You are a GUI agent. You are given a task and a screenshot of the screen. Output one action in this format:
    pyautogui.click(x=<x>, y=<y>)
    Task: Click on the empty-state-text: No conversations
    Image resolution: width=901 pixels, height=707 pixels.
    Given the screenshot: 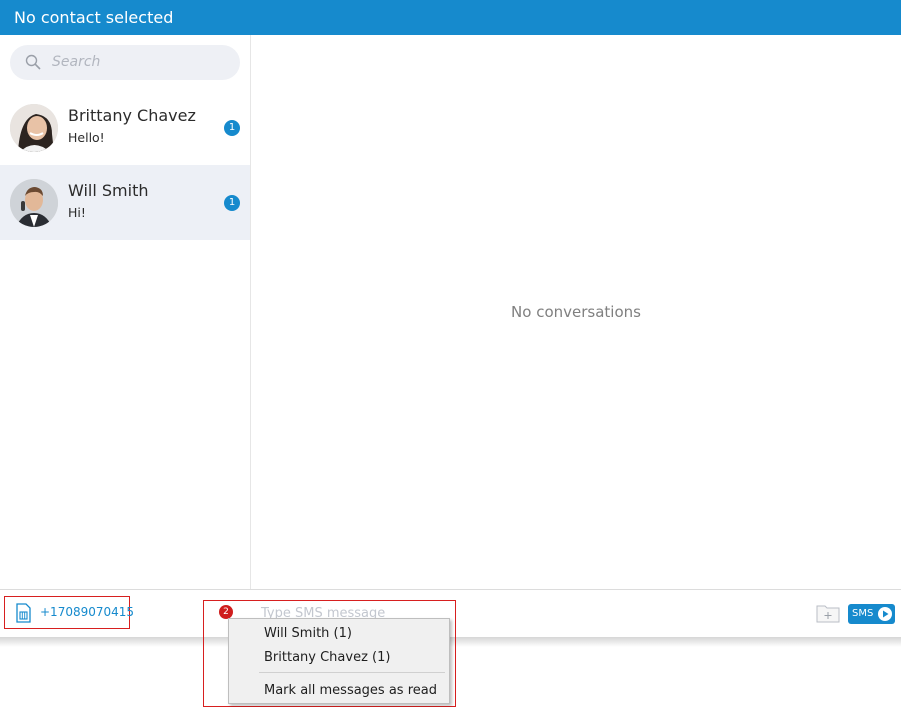 What is the action you would take?
    pyautogui.click(x=576, y=312)
    